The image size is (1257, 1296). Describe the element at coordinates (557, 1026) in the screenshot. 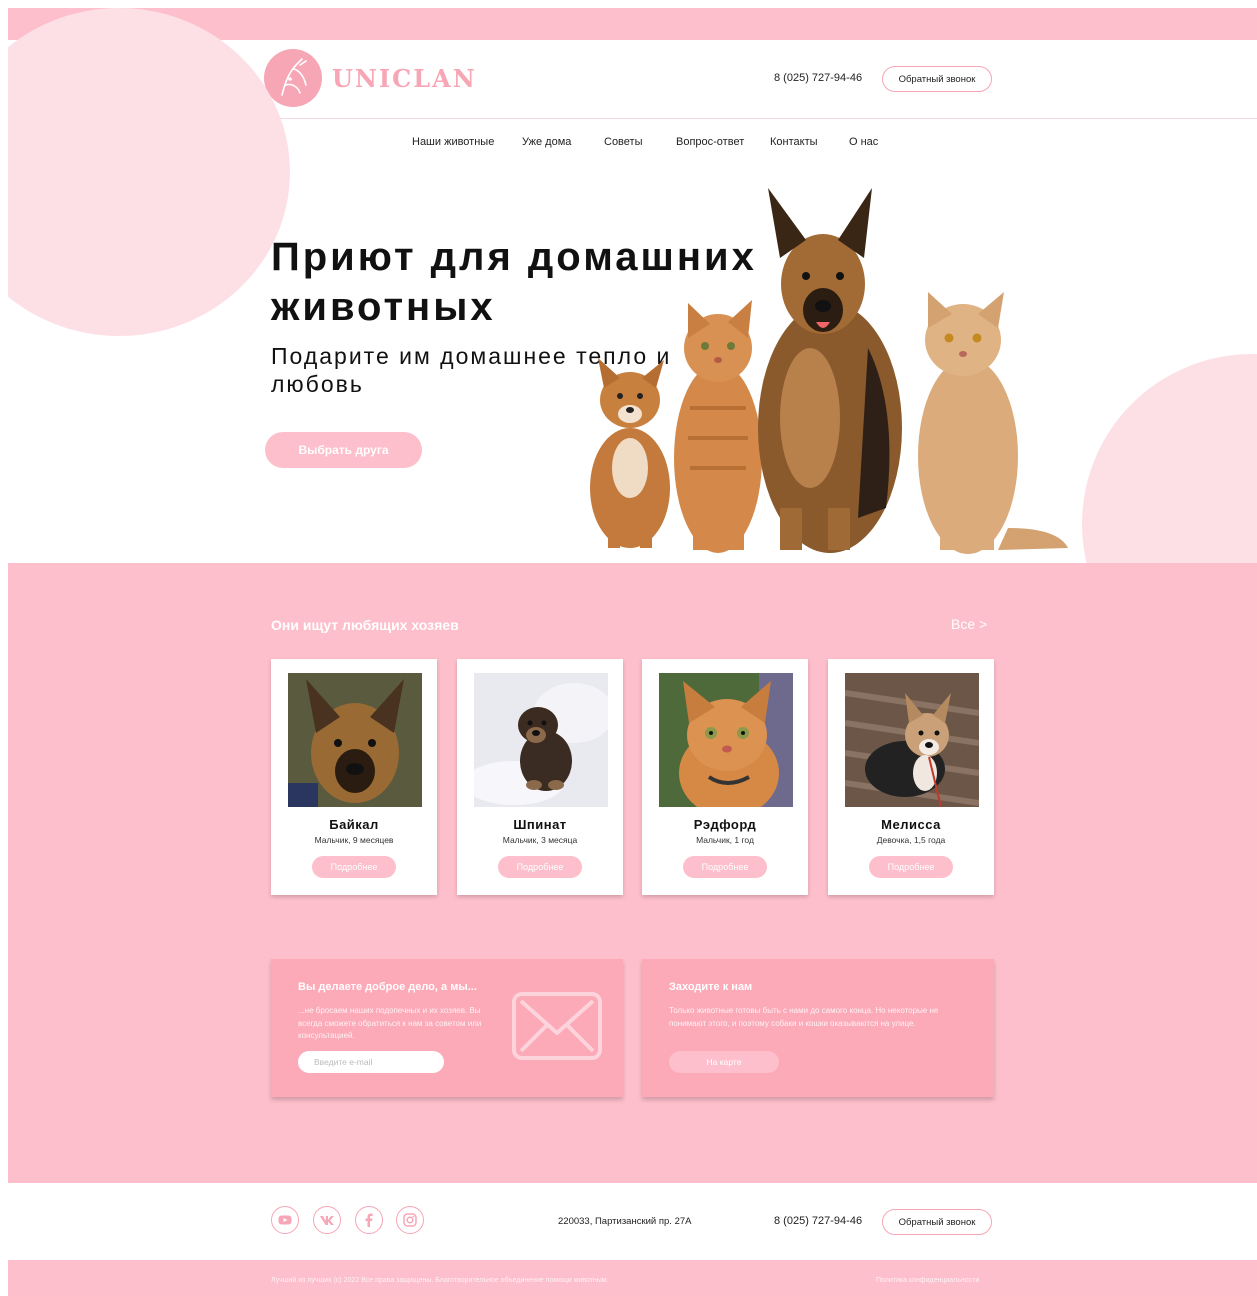

I see `envelope-icon` at that location.